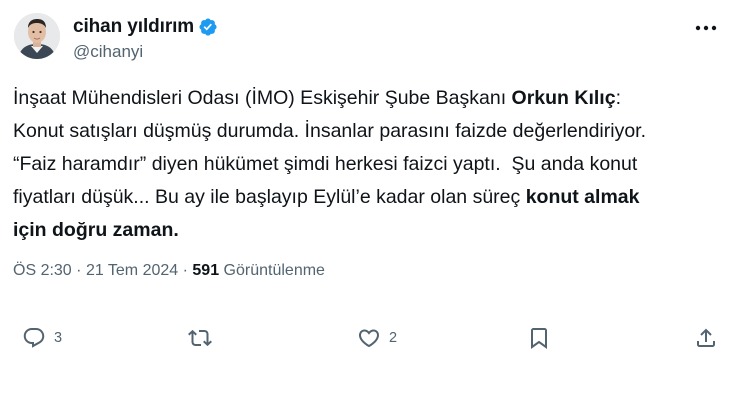 The height and width of the screenshot is (420, 730). I want to click on author-name-row: cihan yıldırım, so click(145, 27).